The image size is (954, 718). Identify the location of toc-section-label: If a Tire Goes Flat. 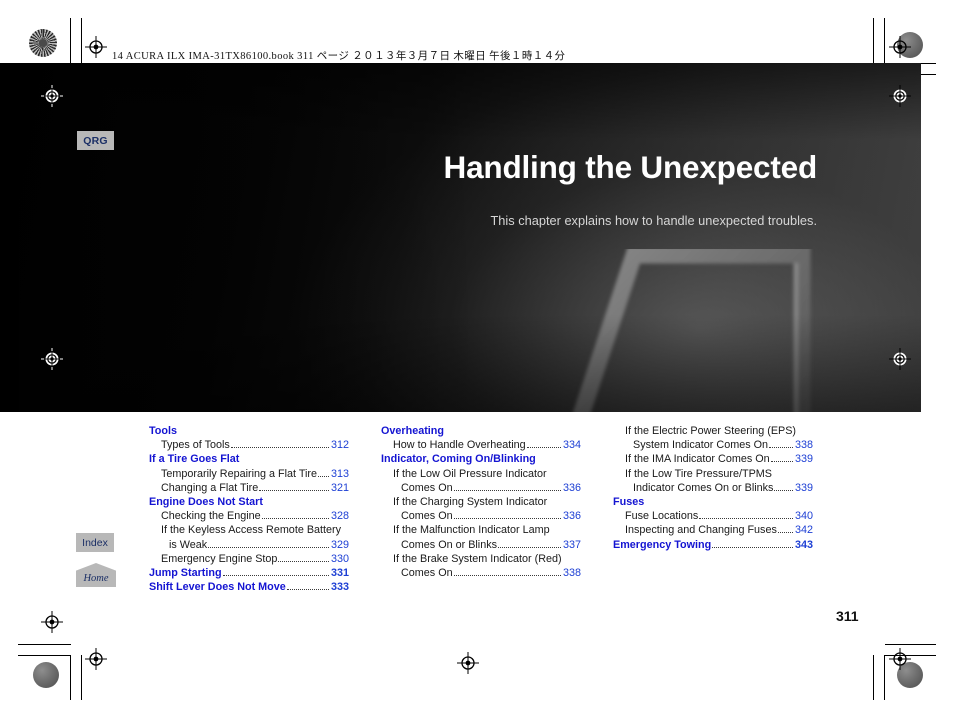
(194, 459).